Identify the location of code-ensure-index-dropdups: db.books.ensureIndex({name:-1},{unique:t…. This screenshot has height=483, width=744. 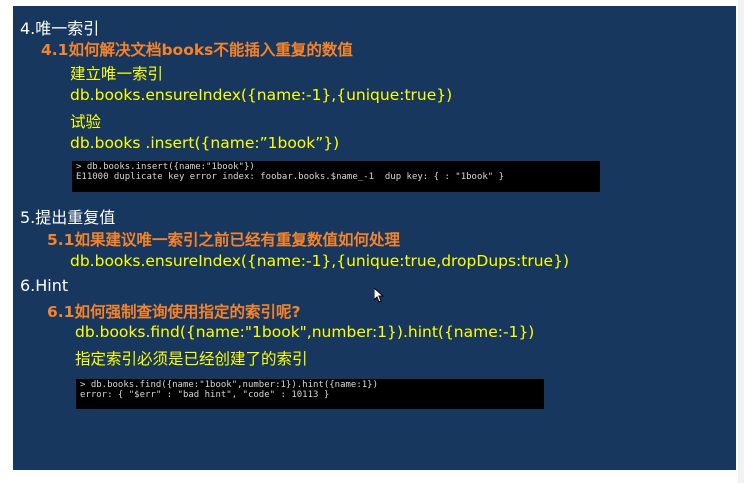
(319, 261).